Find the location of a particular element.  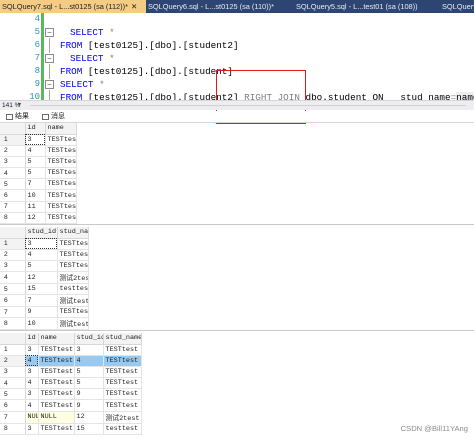

table-row: 35TESTtest1 is located at coordinates (38, 162).